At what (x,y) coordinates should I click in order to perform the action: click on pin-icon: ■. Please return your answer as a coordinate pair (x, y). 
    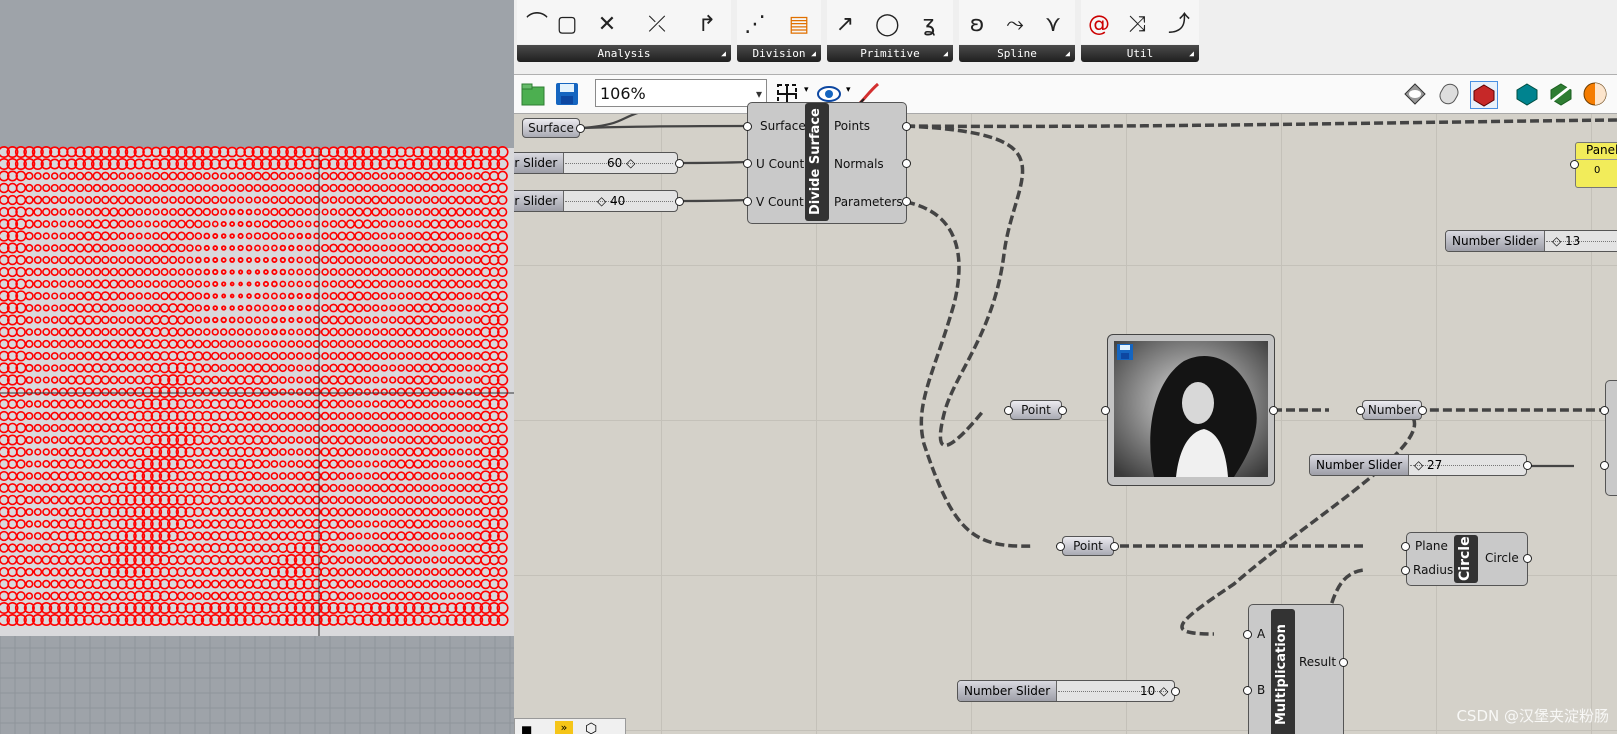
    Looking at the image, I should click on (526, 728).